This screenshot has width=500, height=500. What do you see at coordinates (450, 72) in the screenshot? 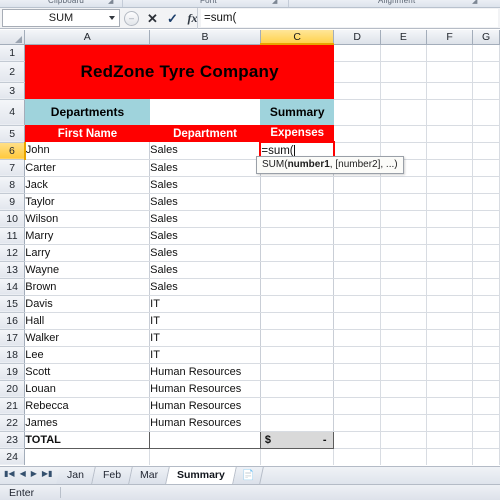
I see `cell-F2` at bounding box center [450, 72].